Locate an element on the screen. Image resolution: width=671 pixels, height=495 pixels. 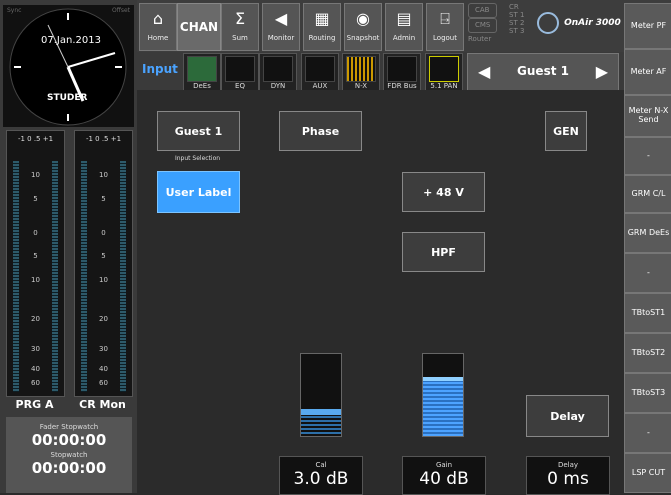
stopwatch-value: 00:00:00 is located at coordinates (69, 468).